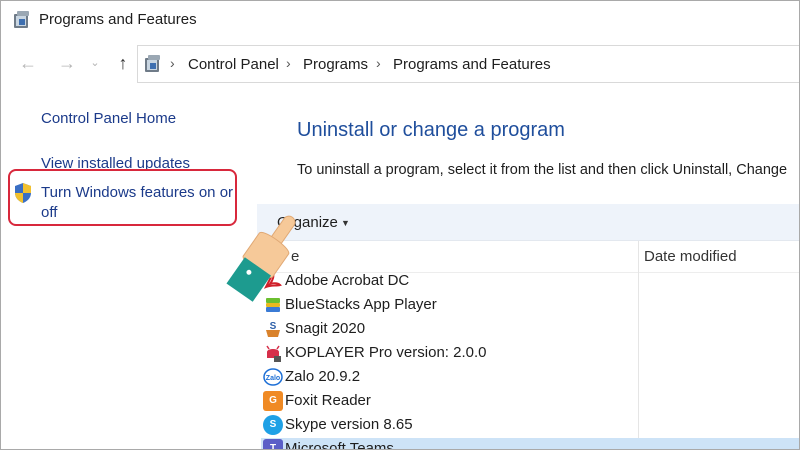  Describe the element at coordinates (273, 425) in the screenshot. I see `skype-icon: S` at that location.